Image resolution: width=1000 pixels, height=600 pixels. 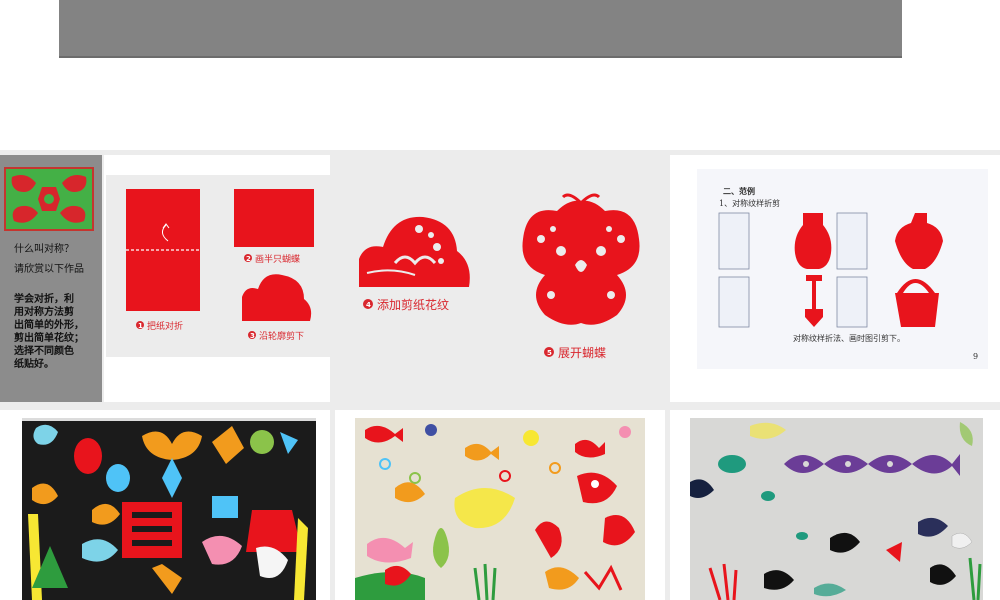 I want to click on papercut-thumbnail-image, so click(x=49, y=199).